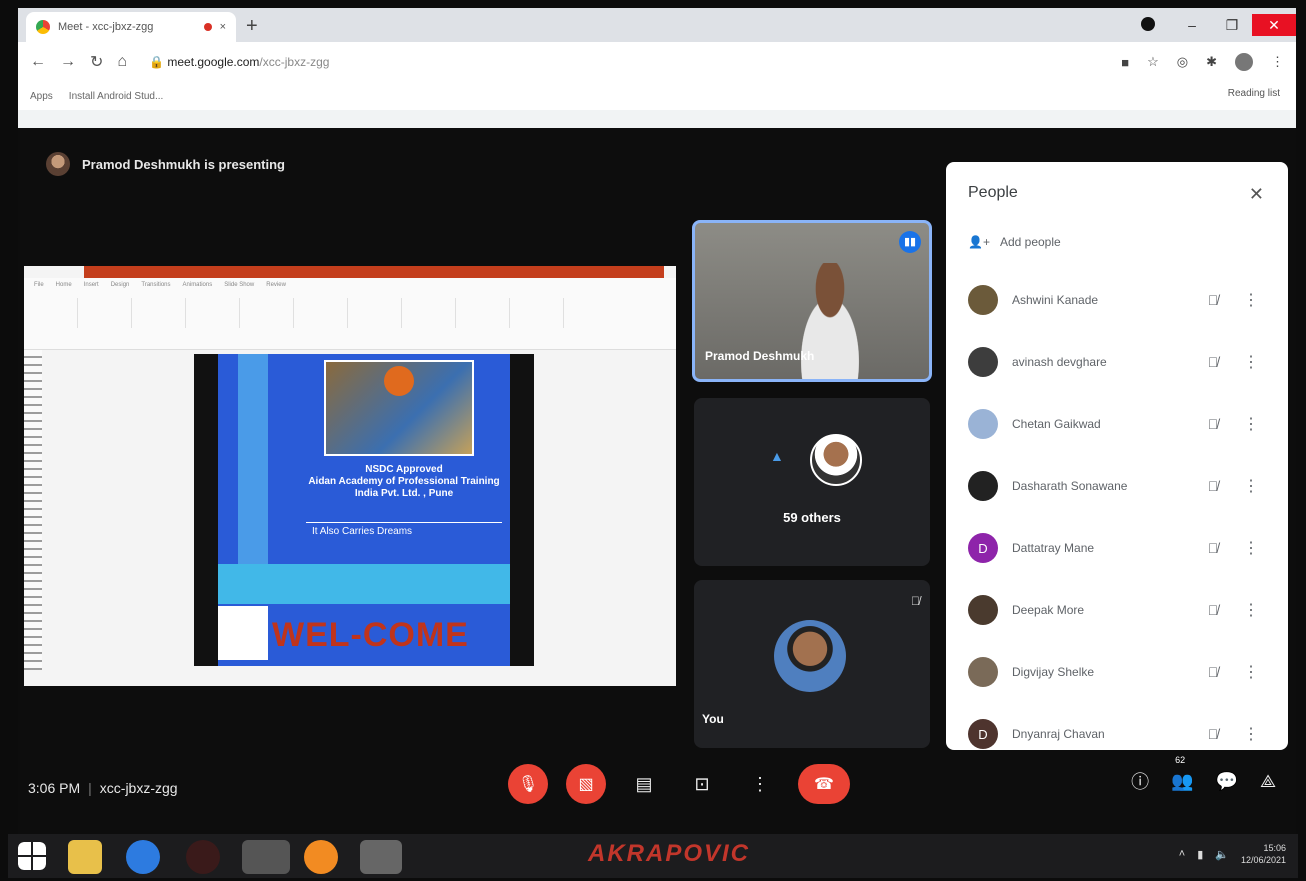 The height and width of the screenshot is (881, 1306). What do you see at coordinates (644, 784) in the screenshot?
I see `captions-button: ▤` at bounding box center [644, 784].